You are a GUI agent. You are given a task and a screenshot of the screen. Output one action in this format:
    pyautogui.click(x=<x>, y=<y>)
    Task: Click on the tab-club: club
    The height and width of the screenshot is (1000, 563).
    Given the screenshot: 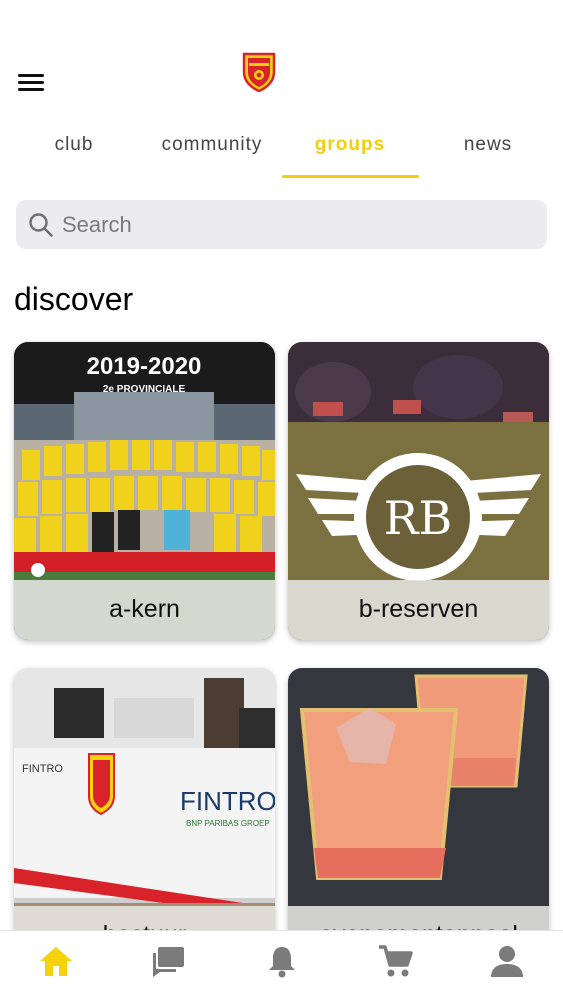 What is the action you would take?
    pyautogui.click(x=74, y=148)
    